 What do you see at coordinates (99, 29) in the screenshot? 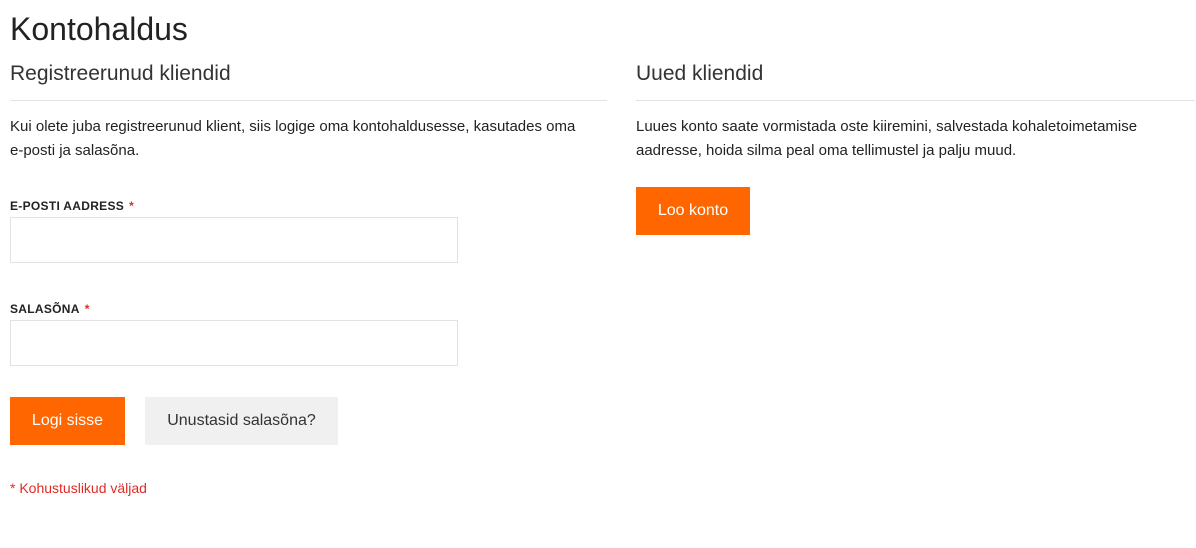
I see `page-title: Kontohaldus` at bounding box center [99, 29].